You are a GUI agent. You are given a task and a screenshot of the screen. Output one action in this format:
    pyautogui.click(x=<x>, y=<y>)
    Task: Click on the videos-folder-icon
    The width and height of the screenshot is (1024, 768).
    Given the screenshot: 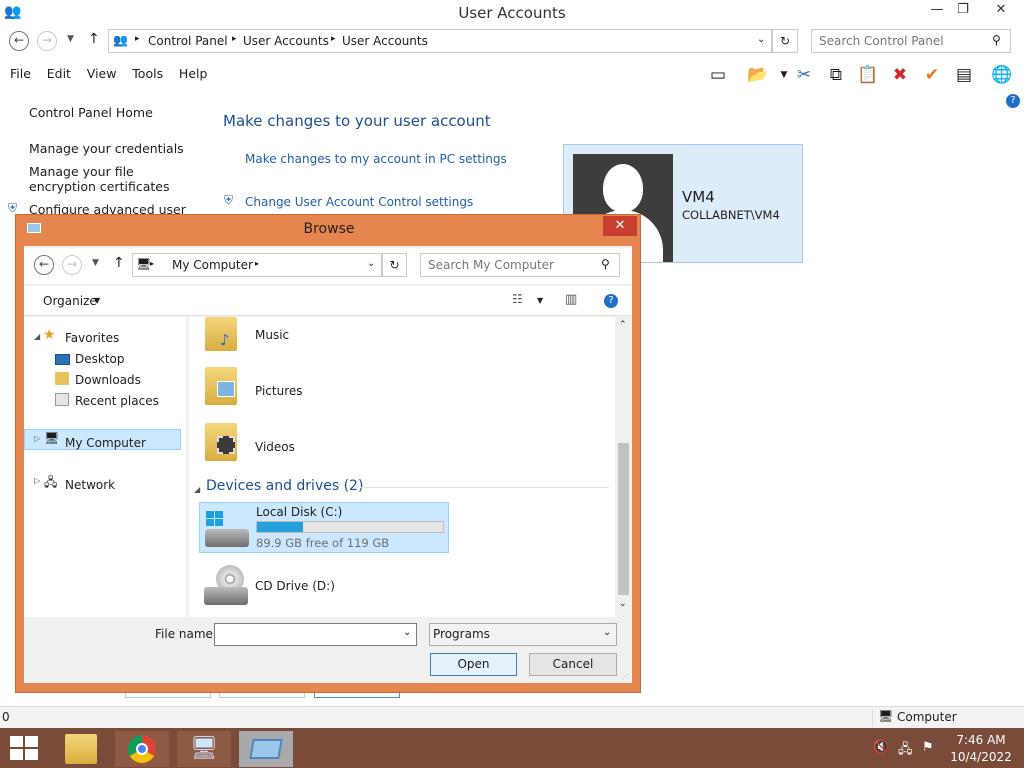 What is the action you would take?
    pyautogui.click(x=221, y=443)
    